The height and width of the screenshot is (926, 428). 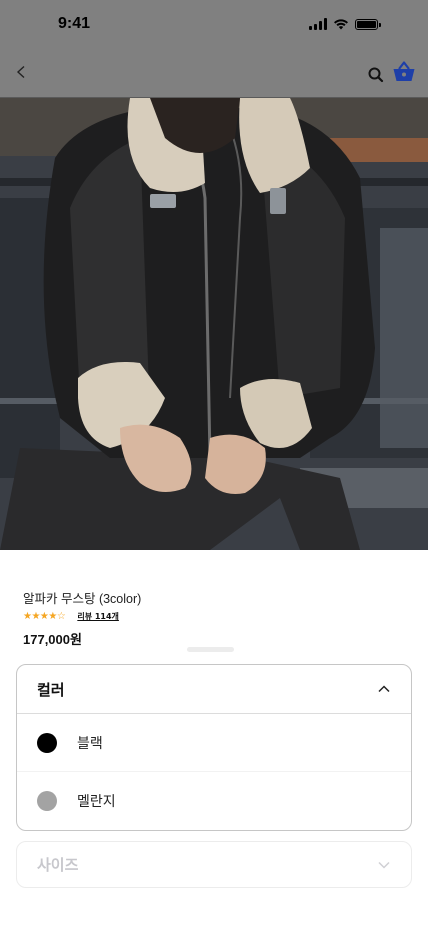 What do you see at coordinates (214, 689) in the screenshot?
I see `color-option-header: 컬러` at bounding box center [214, 689].